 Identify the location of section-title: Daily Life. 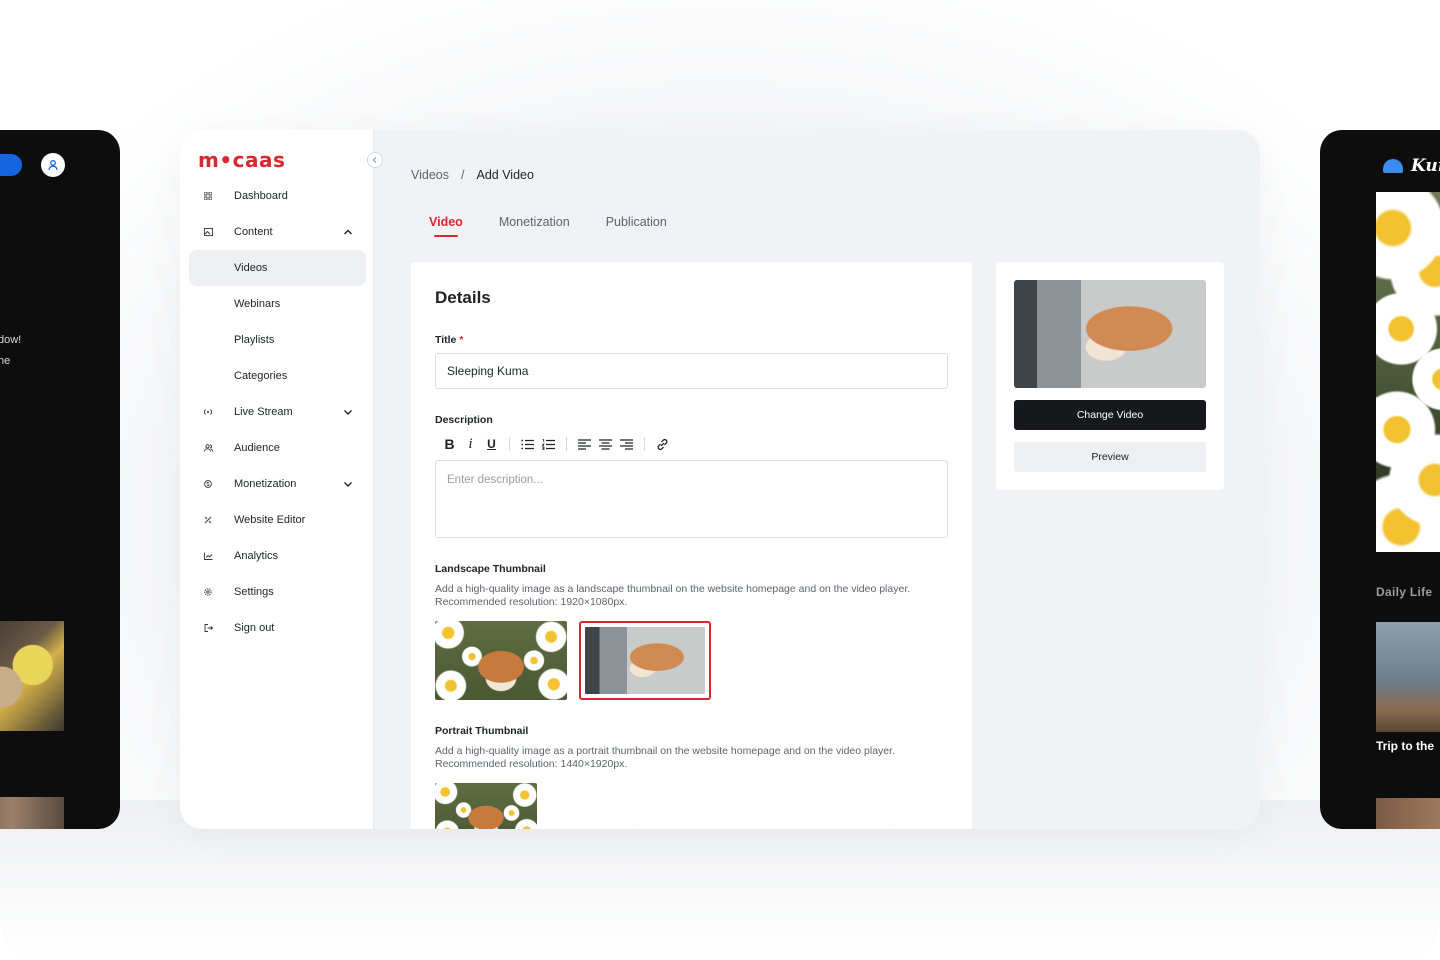
(1404, 592).